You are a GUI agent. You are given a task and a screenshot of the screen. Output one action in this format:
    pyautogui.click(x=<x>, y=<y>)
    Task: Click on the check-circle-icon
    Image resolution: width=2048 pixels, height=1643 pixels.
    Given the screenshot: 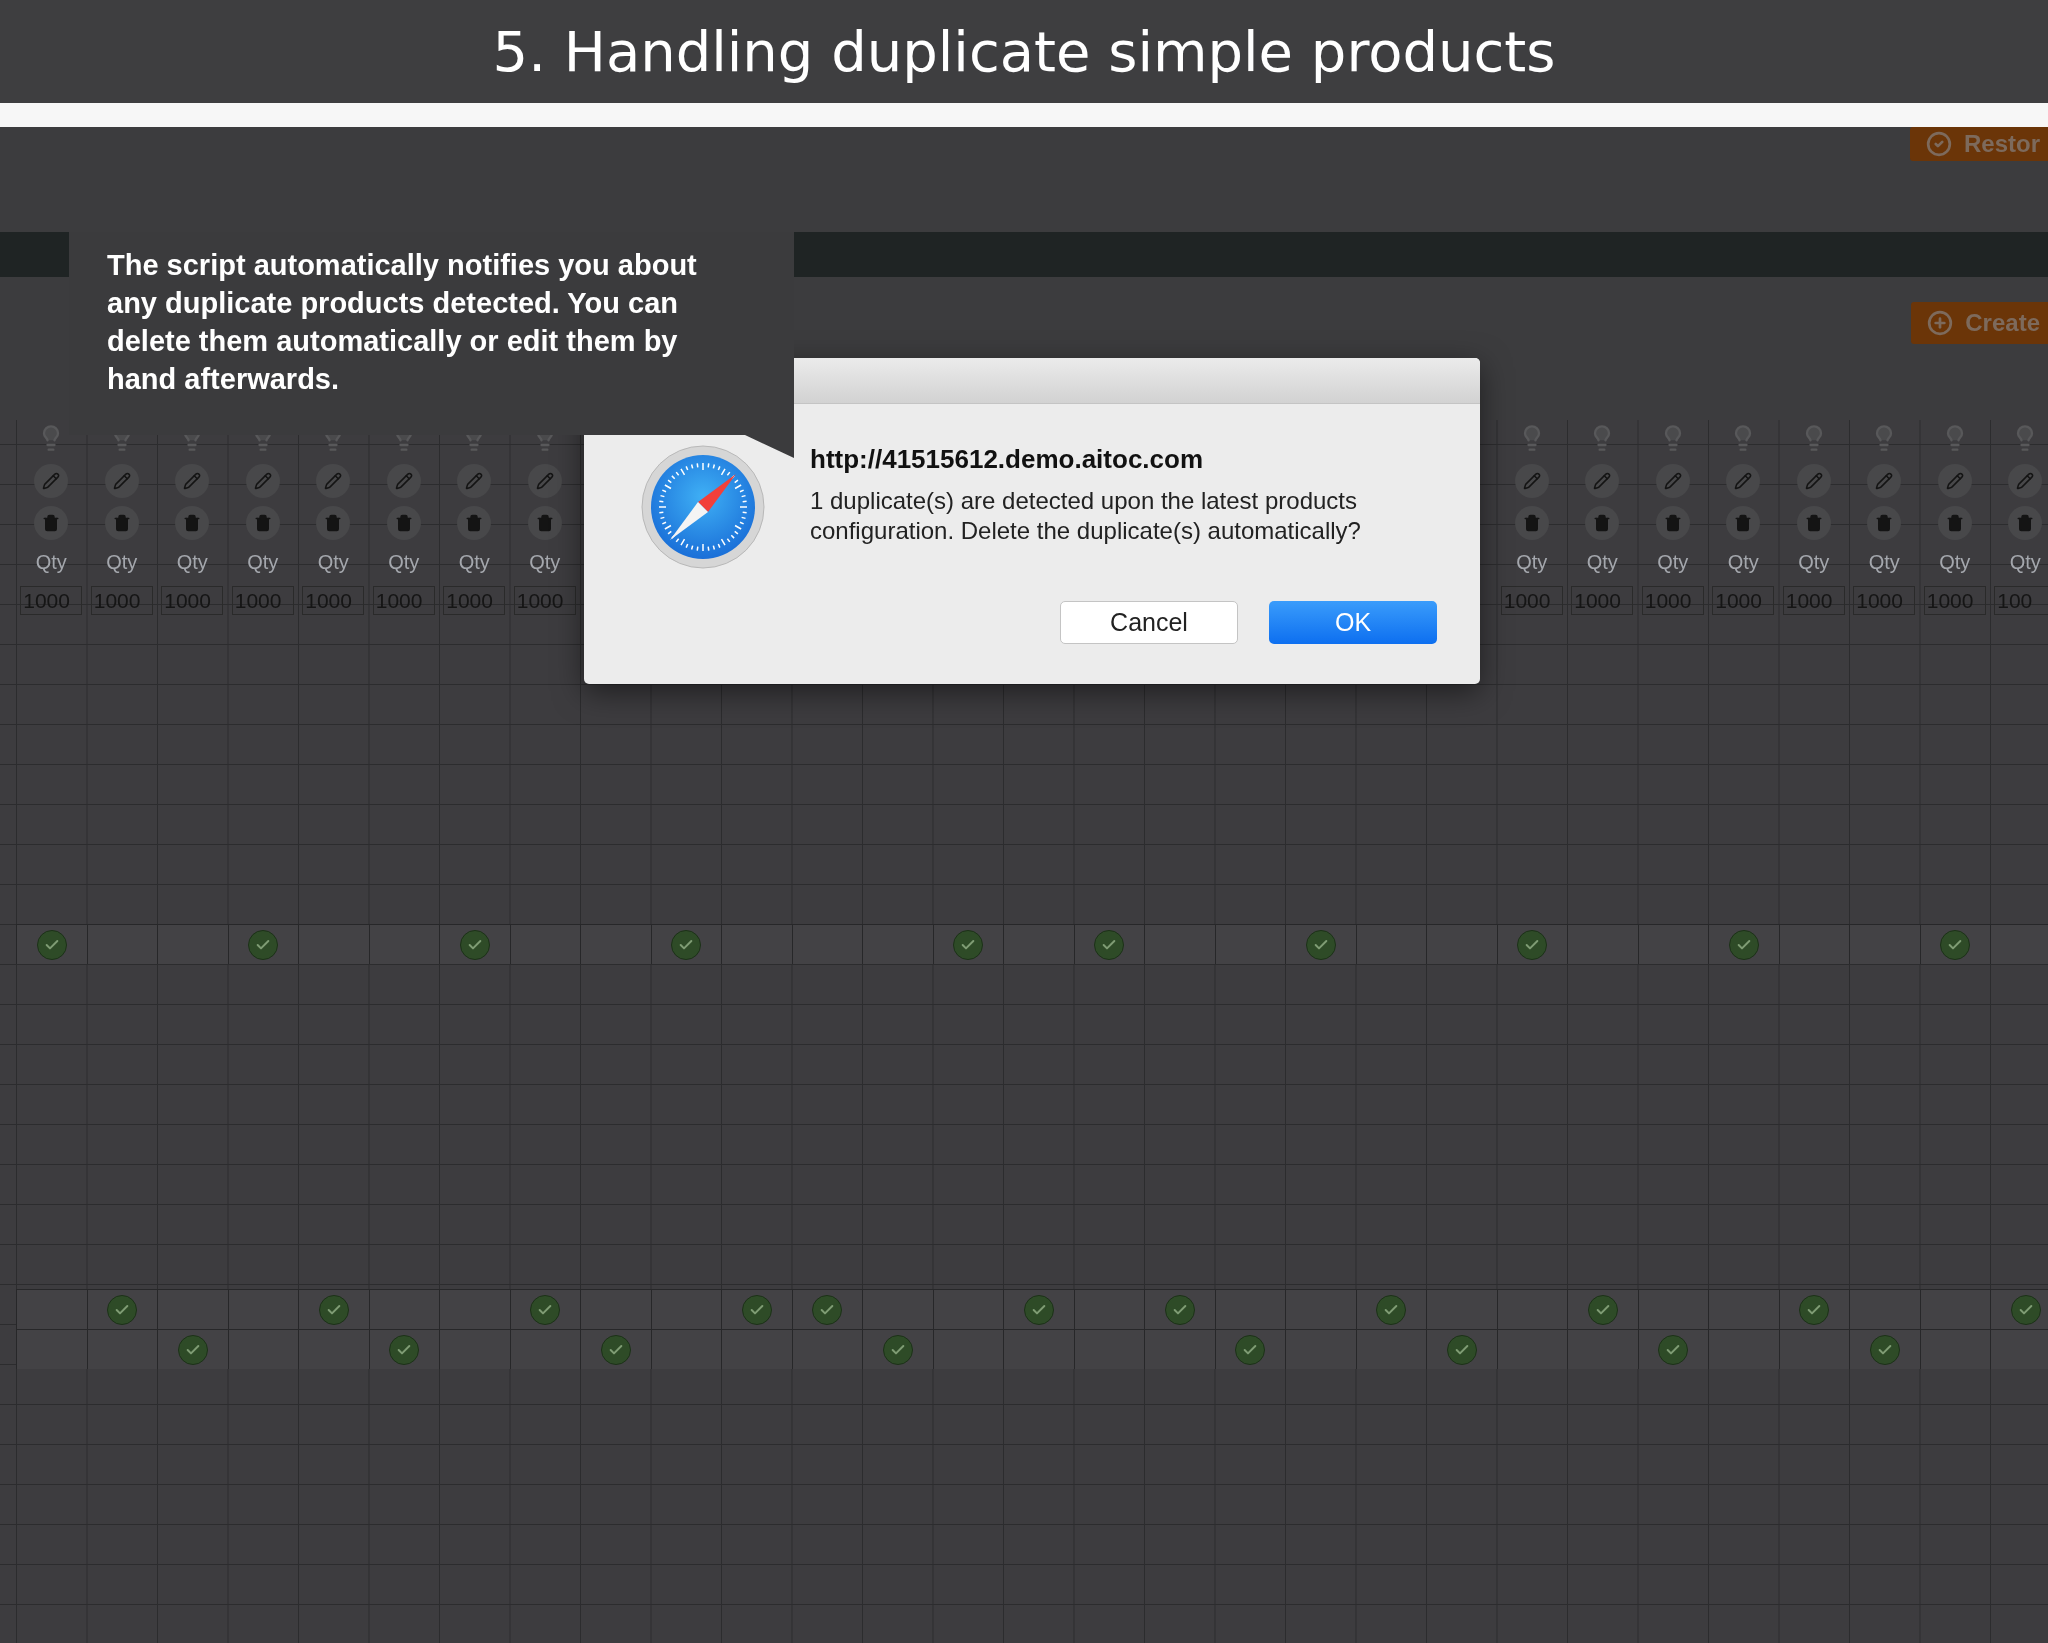 What is the action you would take?
    pyautogui.click(x=1938, y=144)
    